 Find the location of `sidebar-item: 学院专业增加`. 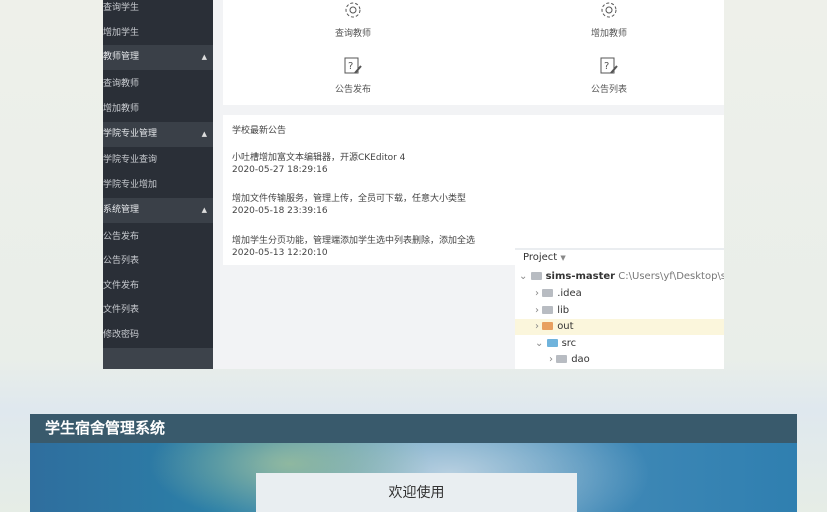

sidebar-item: 学院专业增加 is located at coordinates (158, 185).